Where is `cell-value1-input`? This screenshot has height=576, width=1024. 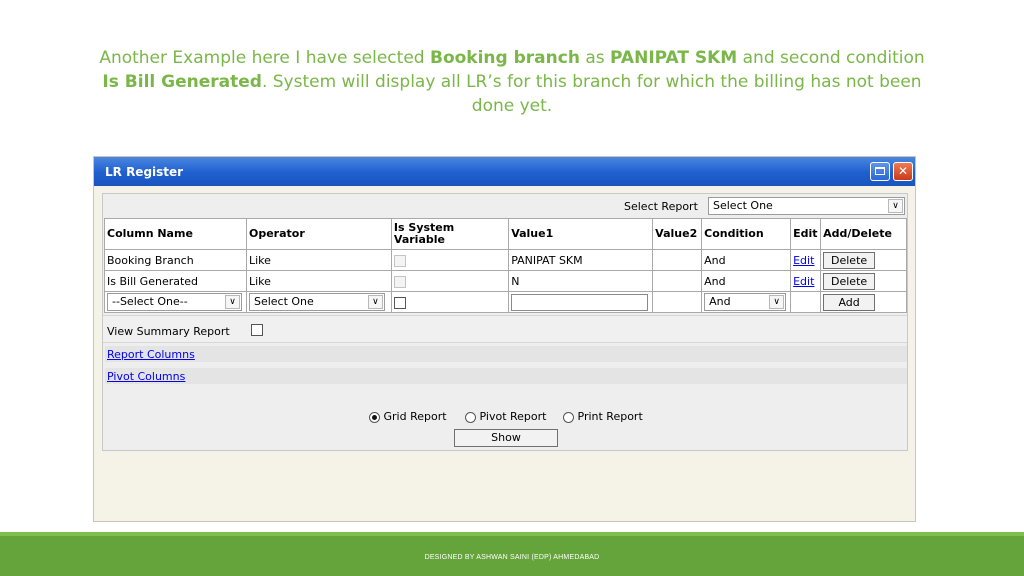
cell-value1-input is located at coordinates (581, 302).